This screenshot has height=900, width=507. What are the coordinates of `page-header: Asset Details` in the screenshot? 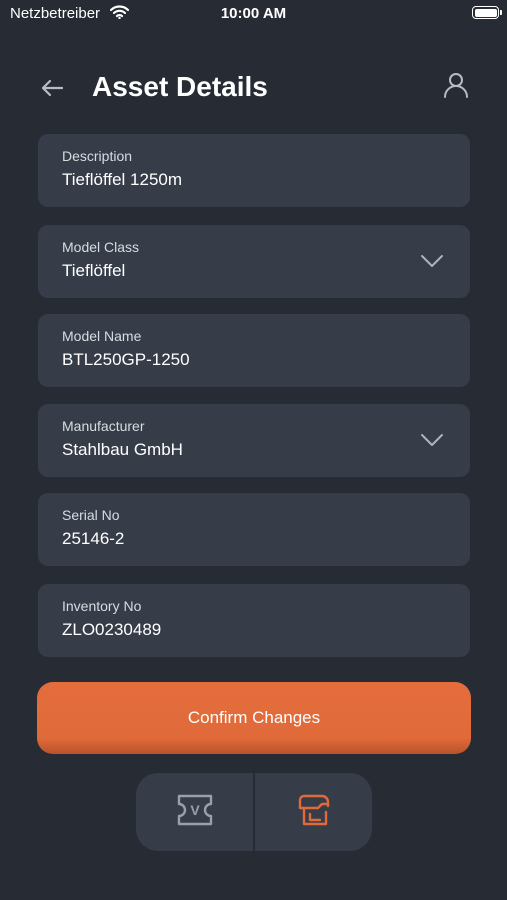 It's located at (253, 88).